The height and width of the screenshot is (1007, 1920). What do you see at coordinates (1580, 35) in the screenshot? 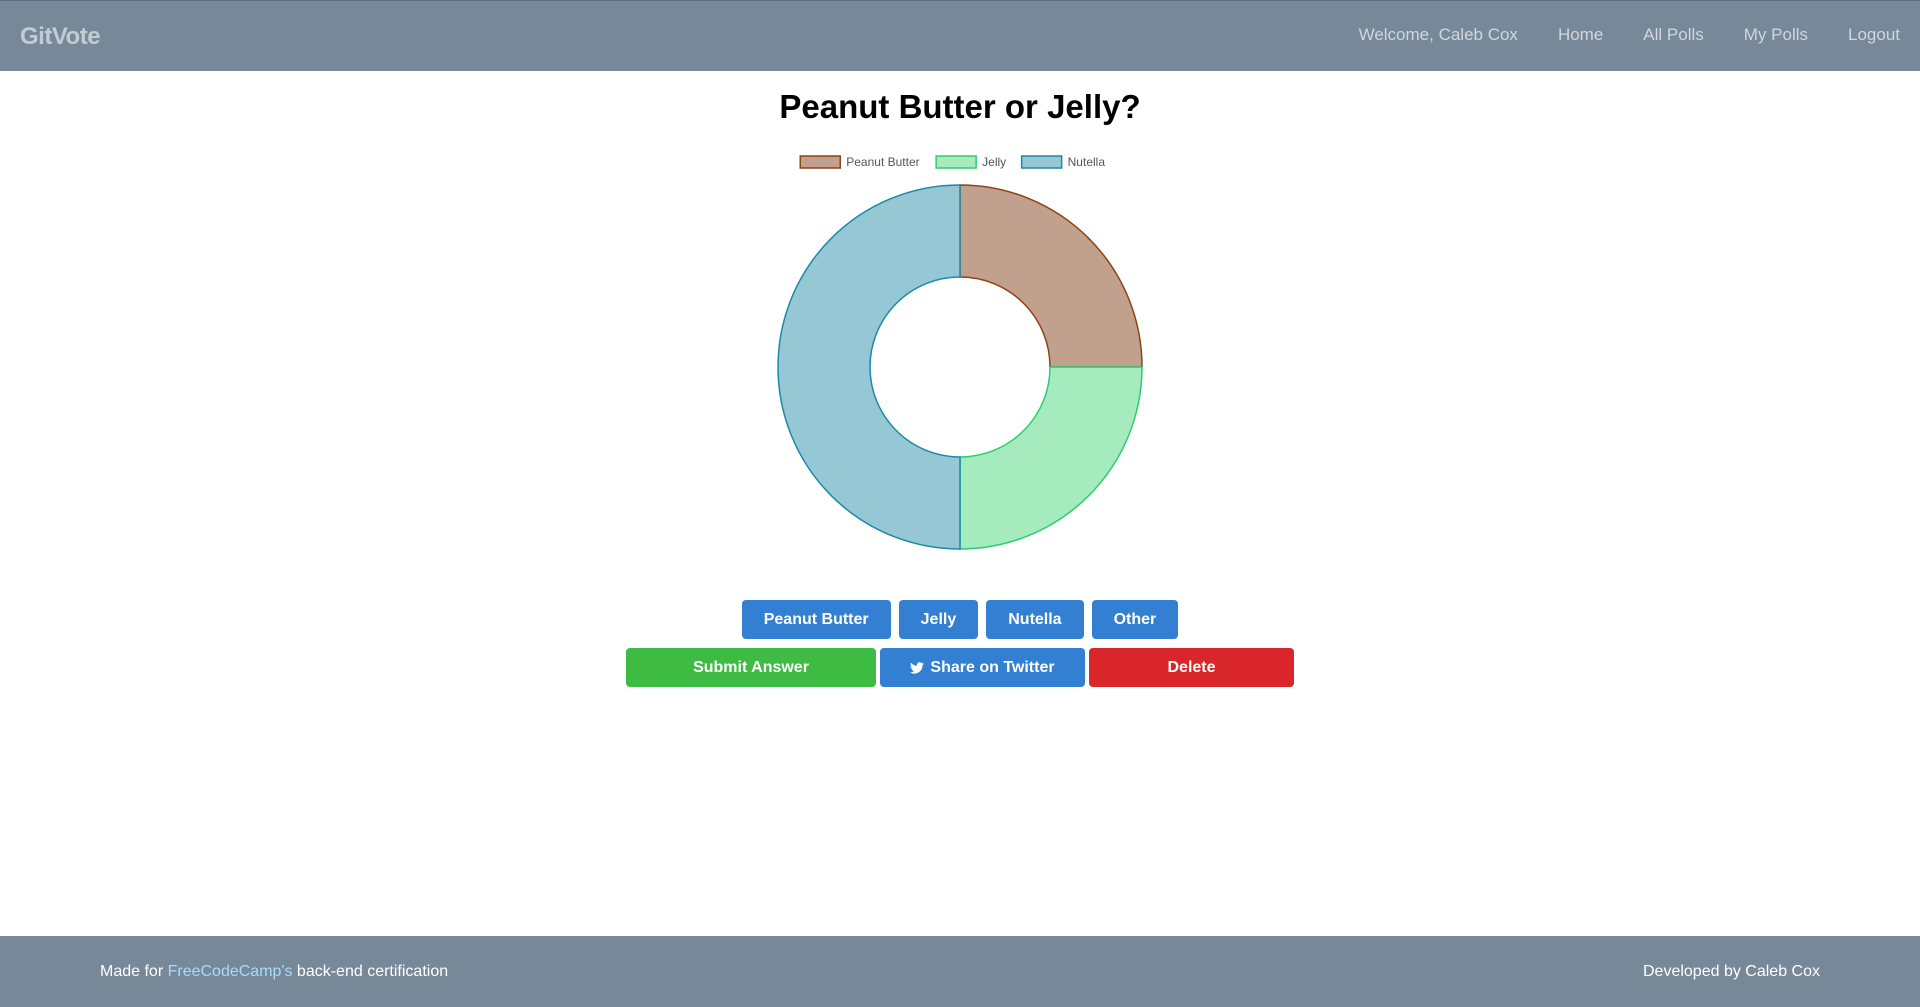
I see `nav-home: Home` at bounding box center [1580, 35].